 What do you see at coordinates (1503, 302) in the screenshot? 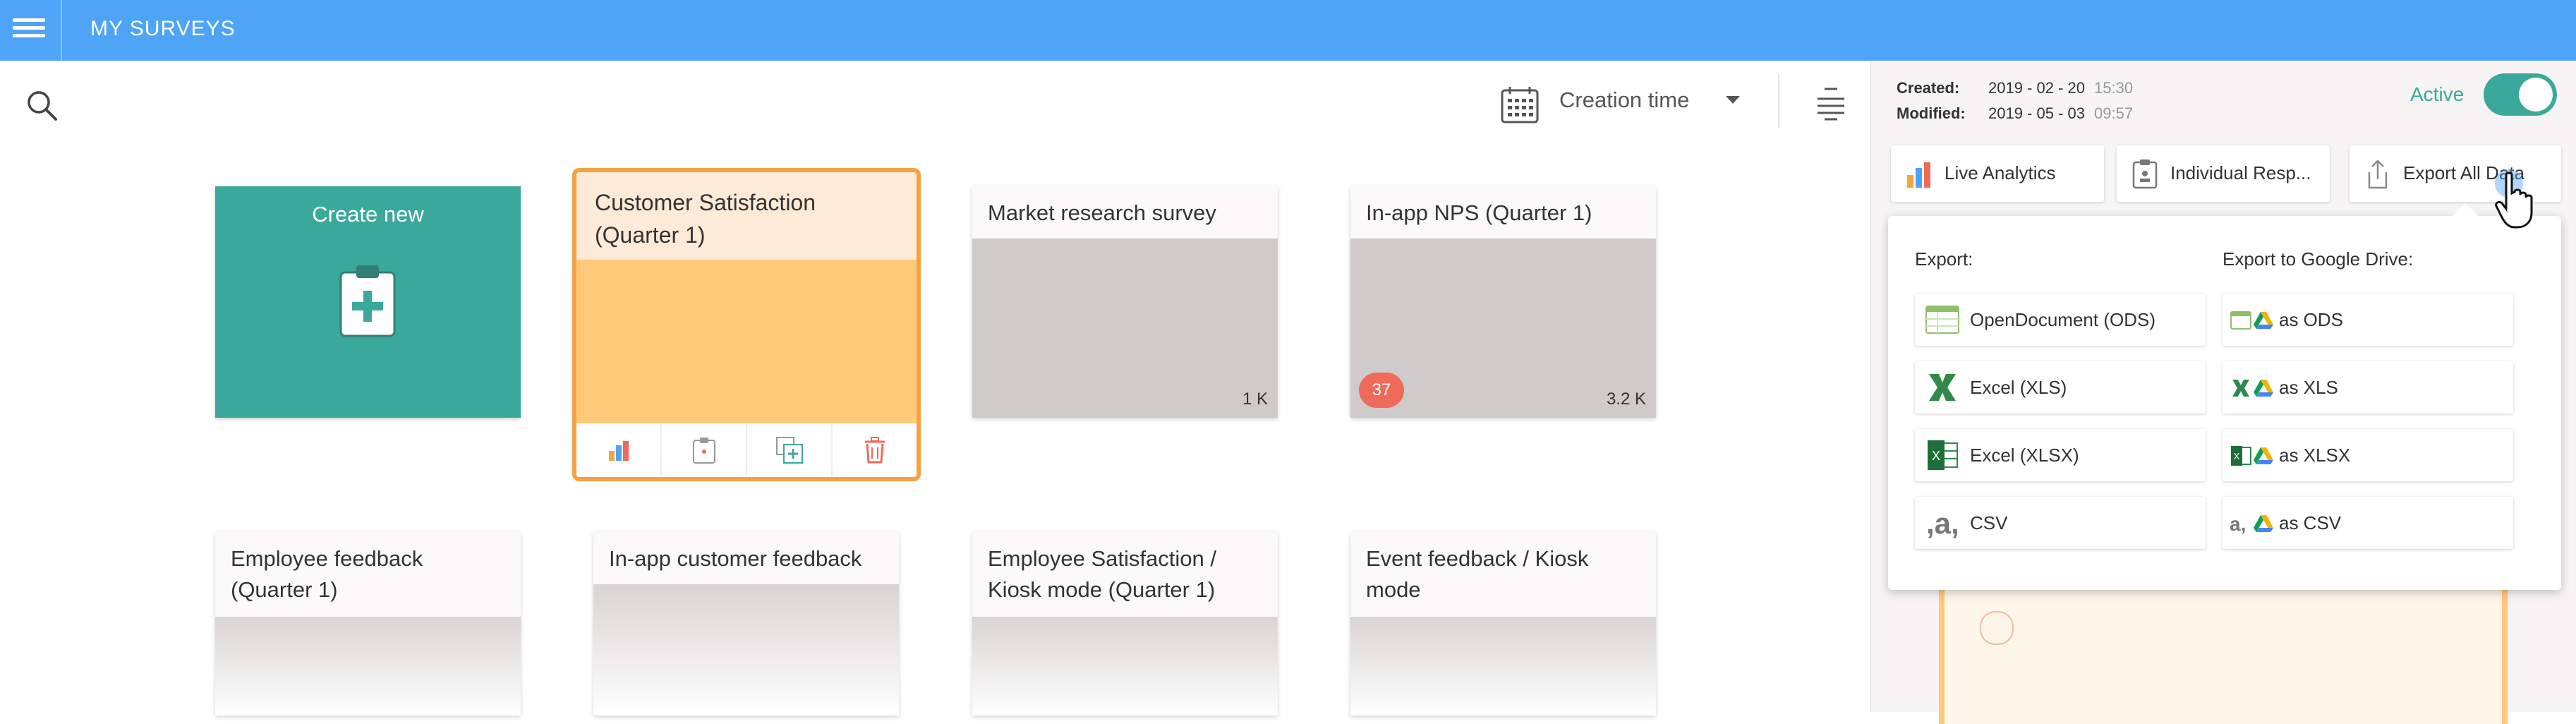
I see `survey-card: In-app NPS (Quarter 1) 37 3.2 K` at bounding box center [1503, 302].